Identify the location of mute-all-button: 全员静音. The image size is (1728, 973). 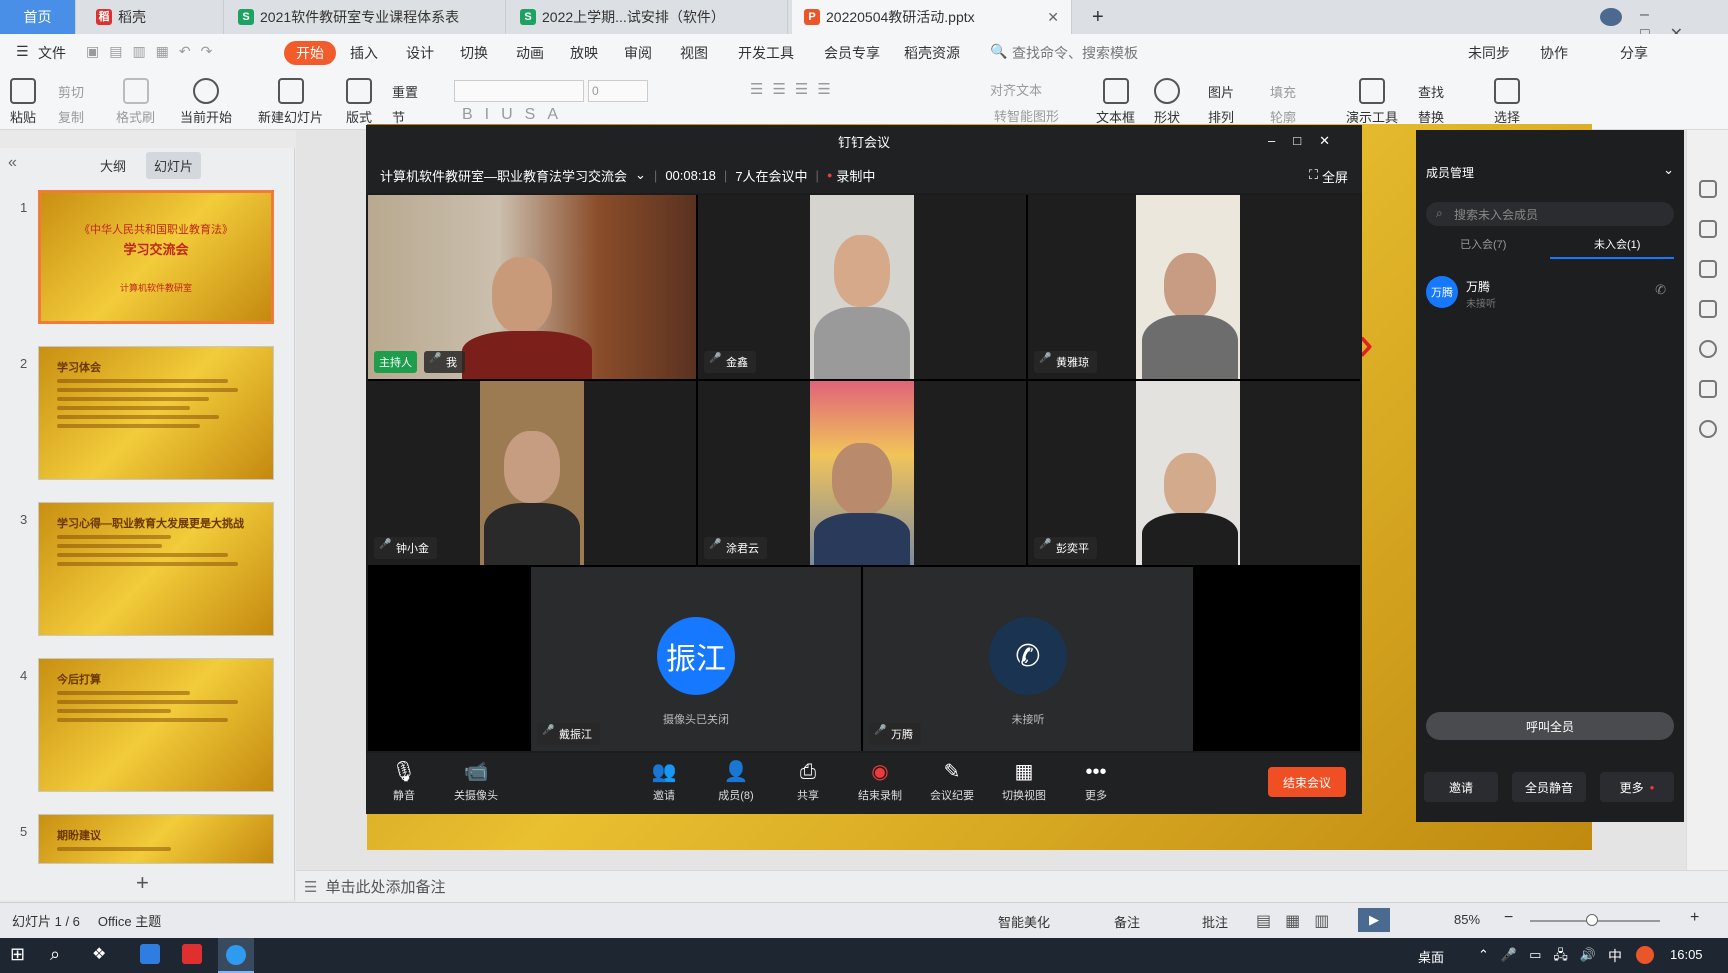
(1549, 787).